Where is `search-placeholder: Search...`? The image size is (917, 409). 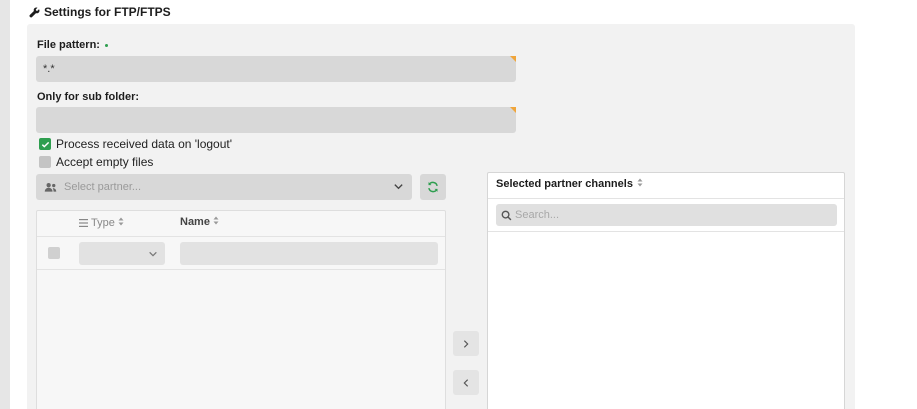
search-placeholder: Search... is located at coordinates (537, 215).